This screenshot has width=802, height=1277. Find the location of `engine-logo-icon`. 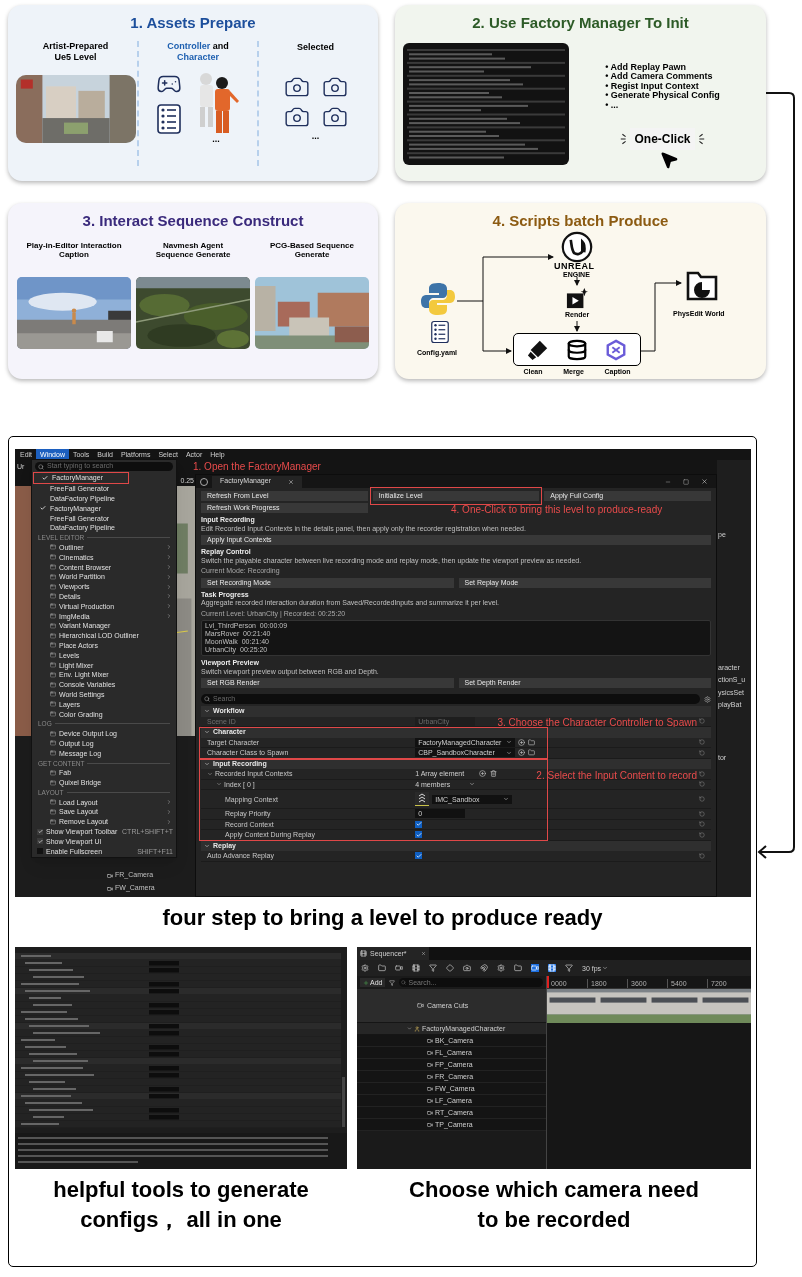

engine-logo-icon is located at coordinates (577, 247).